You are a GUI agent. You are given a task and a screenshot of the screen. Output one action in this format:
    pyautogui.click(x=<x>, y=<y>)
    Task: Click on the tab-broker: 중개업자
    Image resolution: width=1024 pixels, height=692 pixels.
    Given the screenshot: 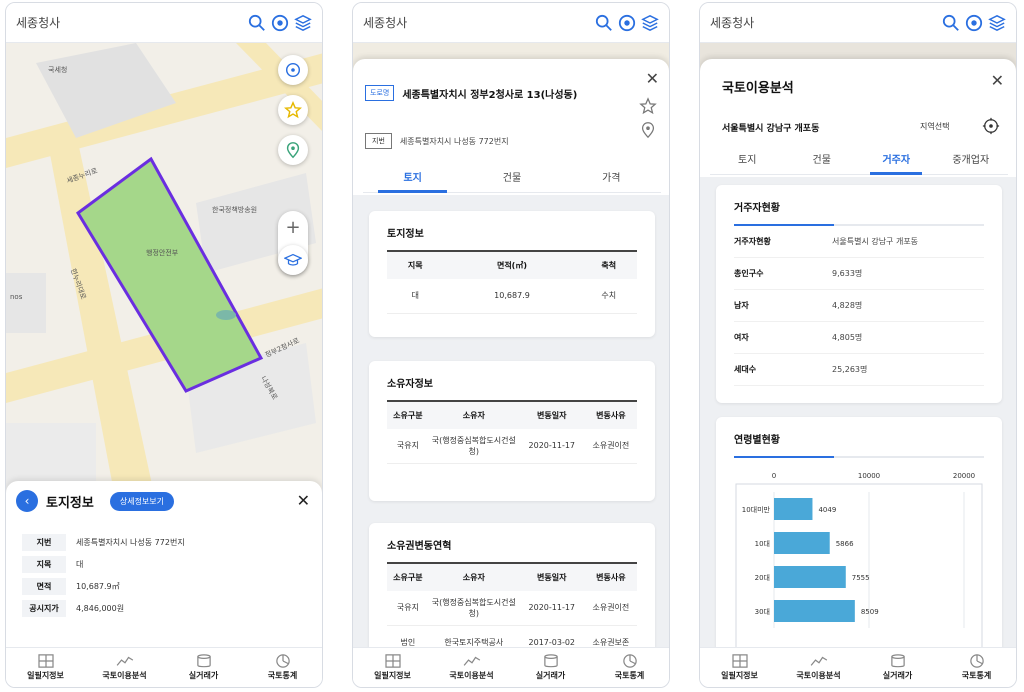 What is the action you would take?
    pyautogui.click(x=971, y=161)
    